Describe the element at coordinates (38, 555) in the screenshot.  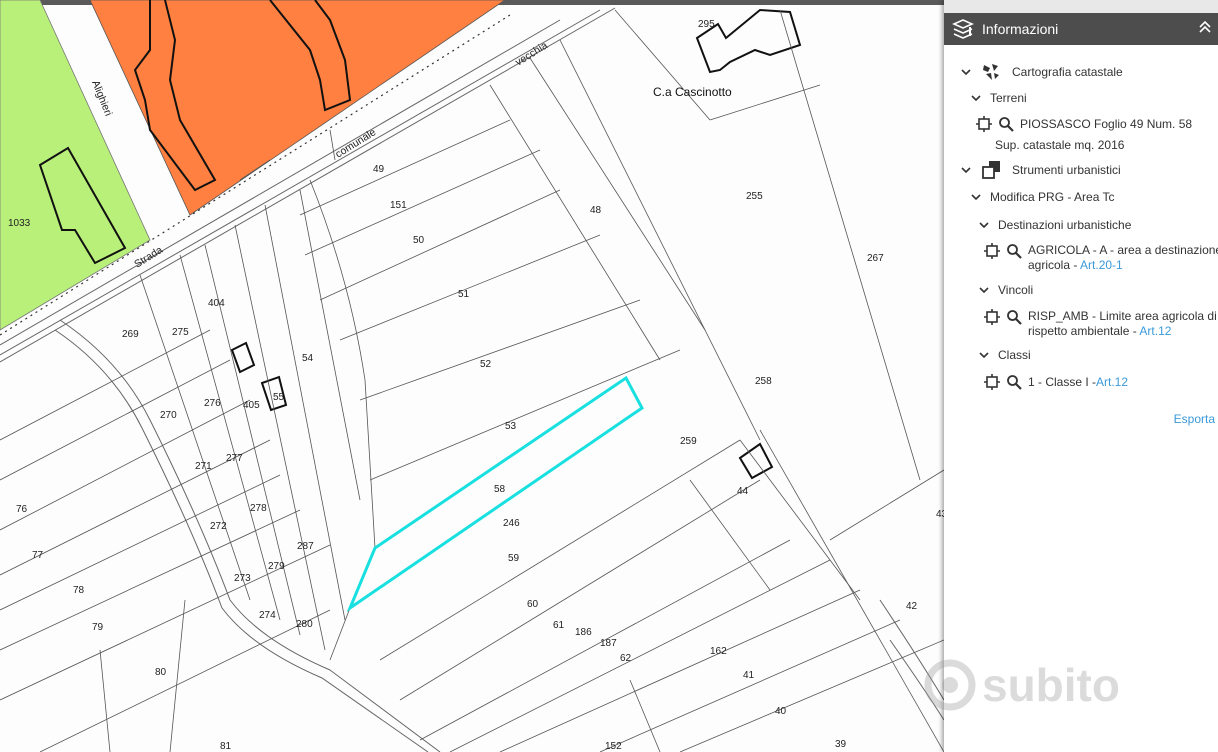
I see `parcel-number: 77` at that location.